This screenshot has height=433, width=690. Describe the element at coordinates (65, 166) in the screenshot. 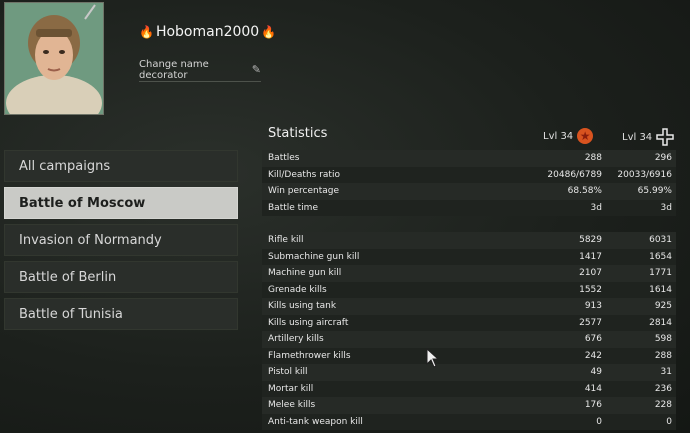

I see `campaign-label: All campaigns` at that location.